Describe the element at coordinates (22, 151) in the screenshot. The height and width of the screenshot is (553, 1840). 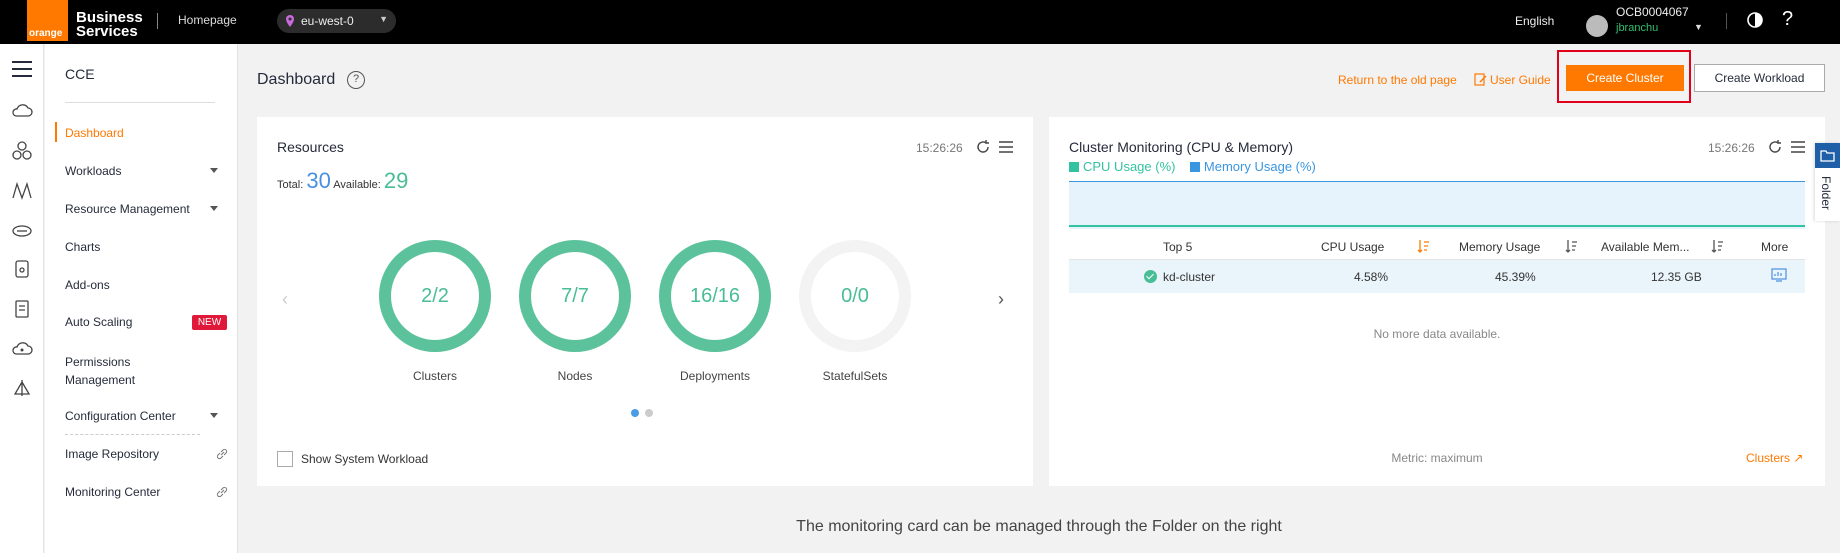
I see `cluster-nodes-icon` at that location.